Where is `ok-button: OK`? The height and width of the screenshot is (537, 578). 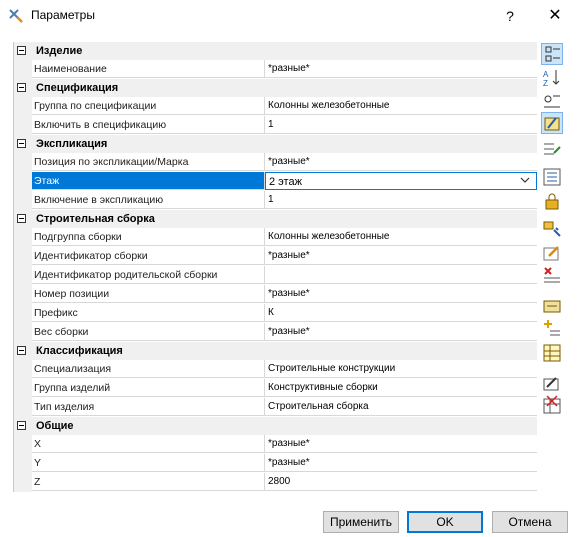 ok-button: OK is located at coordinates (445, 522).